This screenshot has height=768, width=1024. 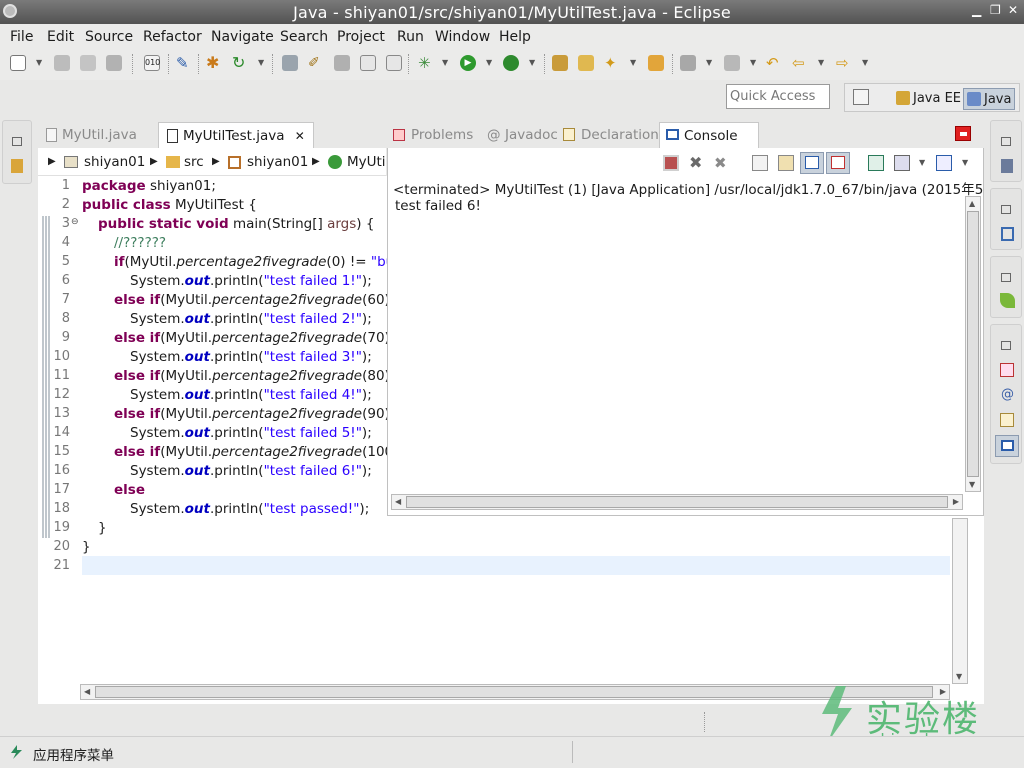 What do you see at coordinates (300, 136) in the screenshot?
I see `close-tab-icon: ✕` at bounding box center [300, 136].